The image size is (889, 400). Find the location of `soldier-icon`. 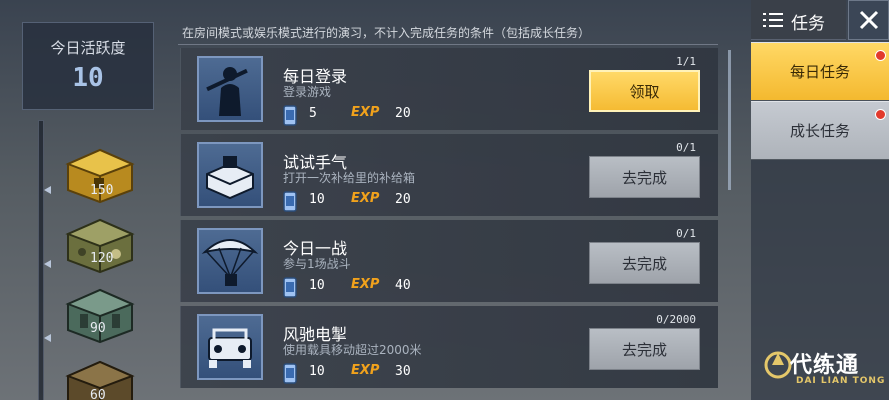

soldier-icon is located at coordinates (230, 89).